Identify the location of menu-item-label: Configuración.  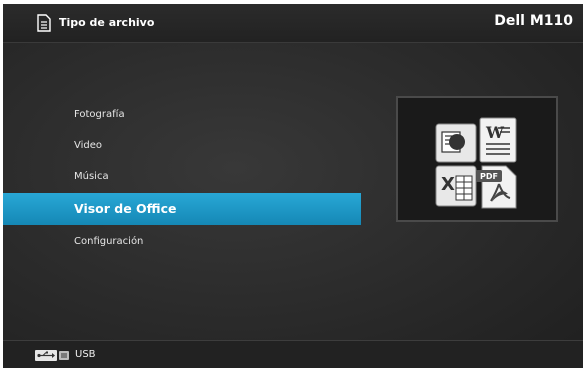
(109, 241).